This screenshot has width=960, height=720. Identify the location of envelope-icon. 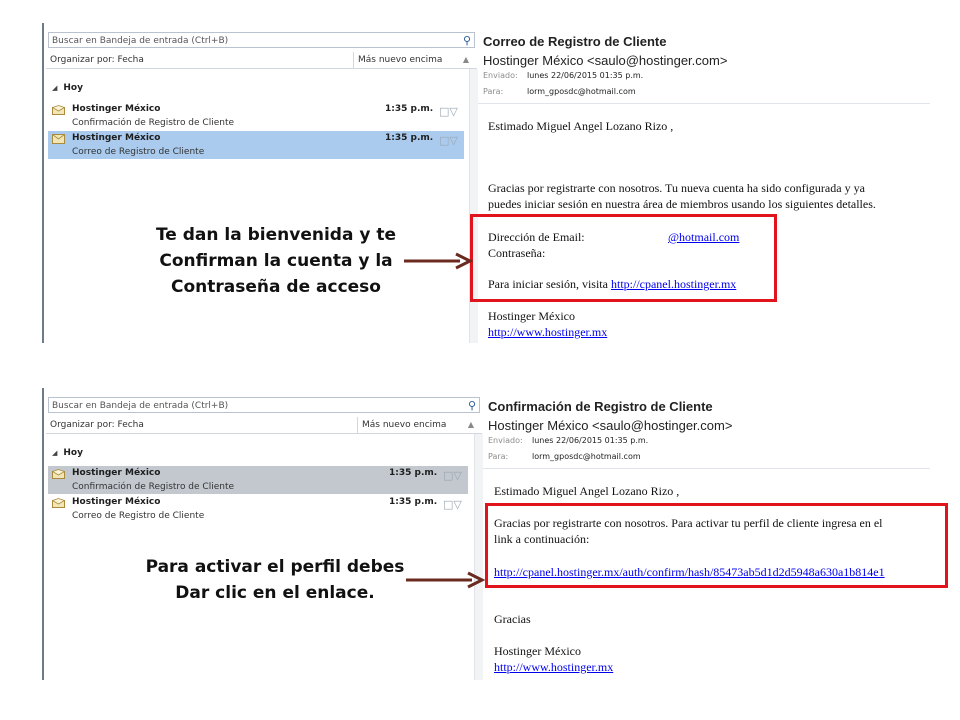
(58, 139).